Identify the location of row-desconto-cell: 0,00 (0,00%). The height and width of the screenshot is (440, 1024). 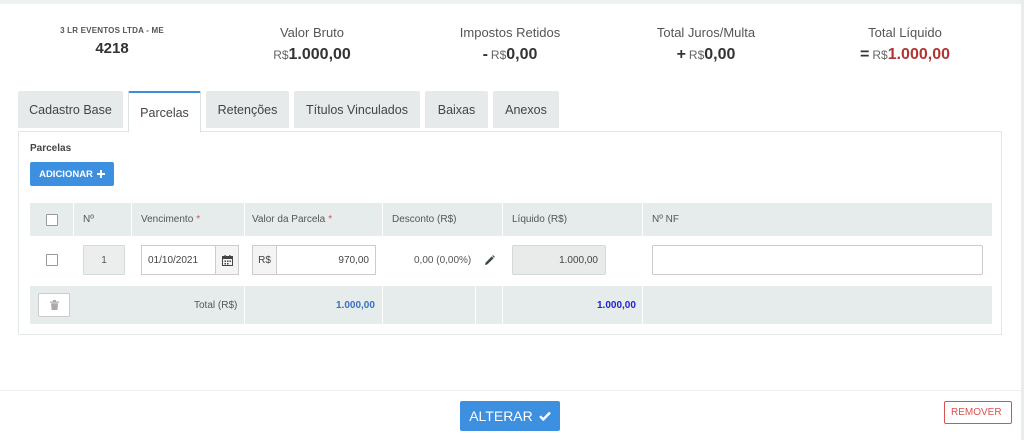
(442, 260).